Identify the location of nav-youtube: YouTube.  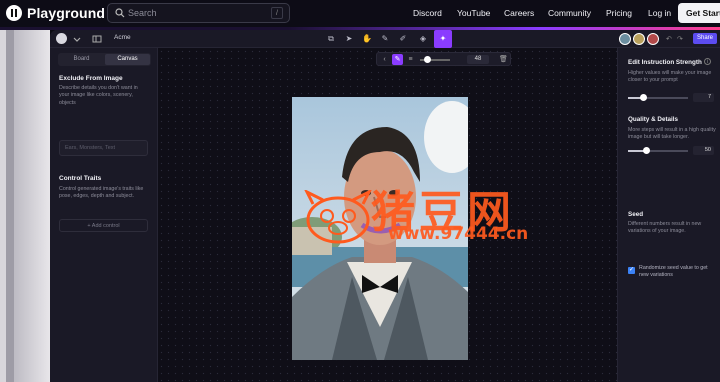
(473, 13).